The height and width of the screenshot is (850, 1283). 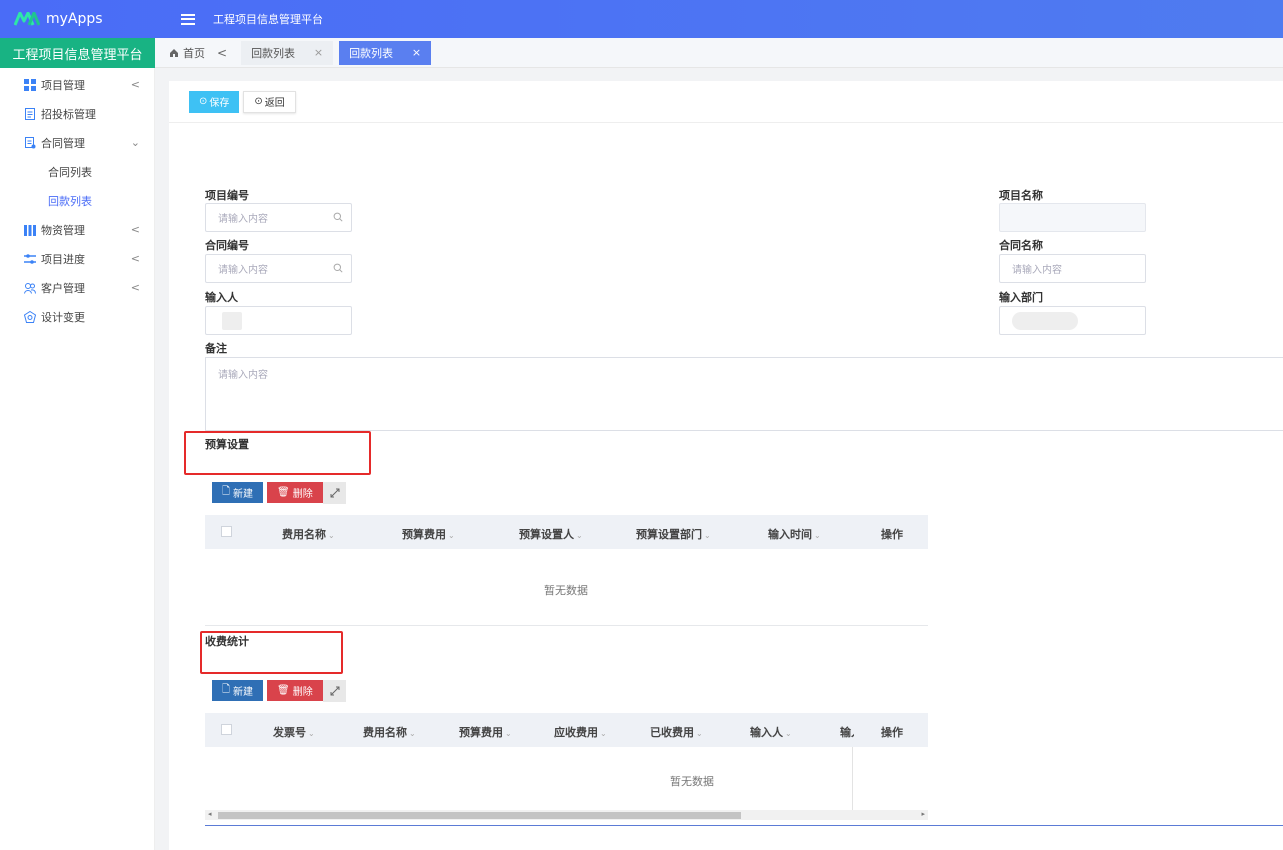 What do you see at coordinates (302, 692) in the screenshot?
I see `delete-label: 删除` at bounding box center [302, 692].